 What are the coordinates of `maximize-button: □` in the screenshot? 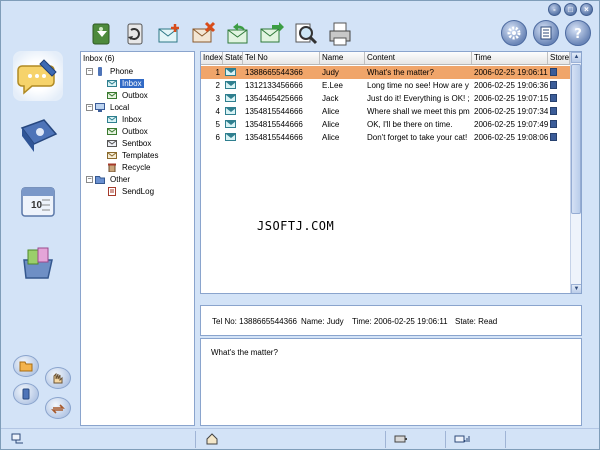 It's located at (570, 9).